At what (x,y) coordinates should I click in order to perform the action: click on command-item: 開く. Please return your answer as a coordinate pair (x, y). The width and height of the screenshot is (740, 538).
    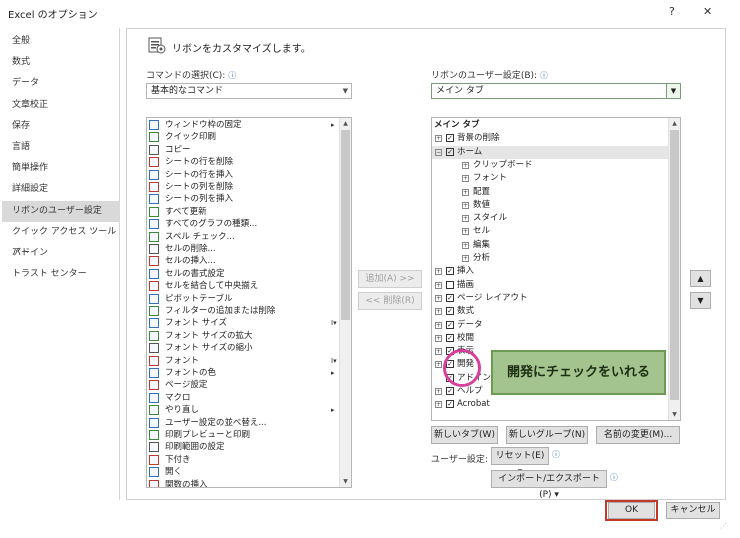
    Looking at the image, I should click on (244, 472).